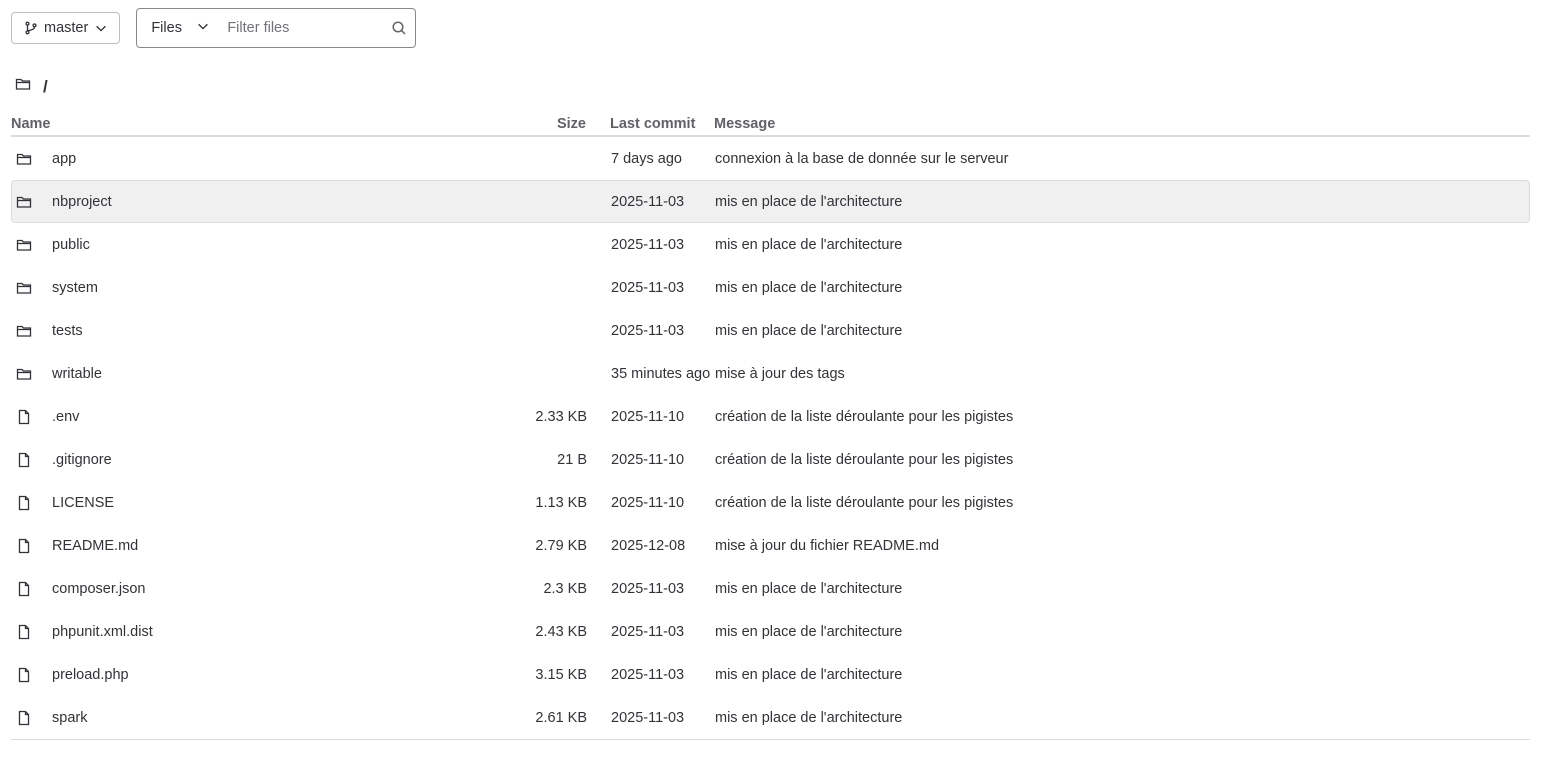  I want to click on filter-files-input, so click(307, 28).